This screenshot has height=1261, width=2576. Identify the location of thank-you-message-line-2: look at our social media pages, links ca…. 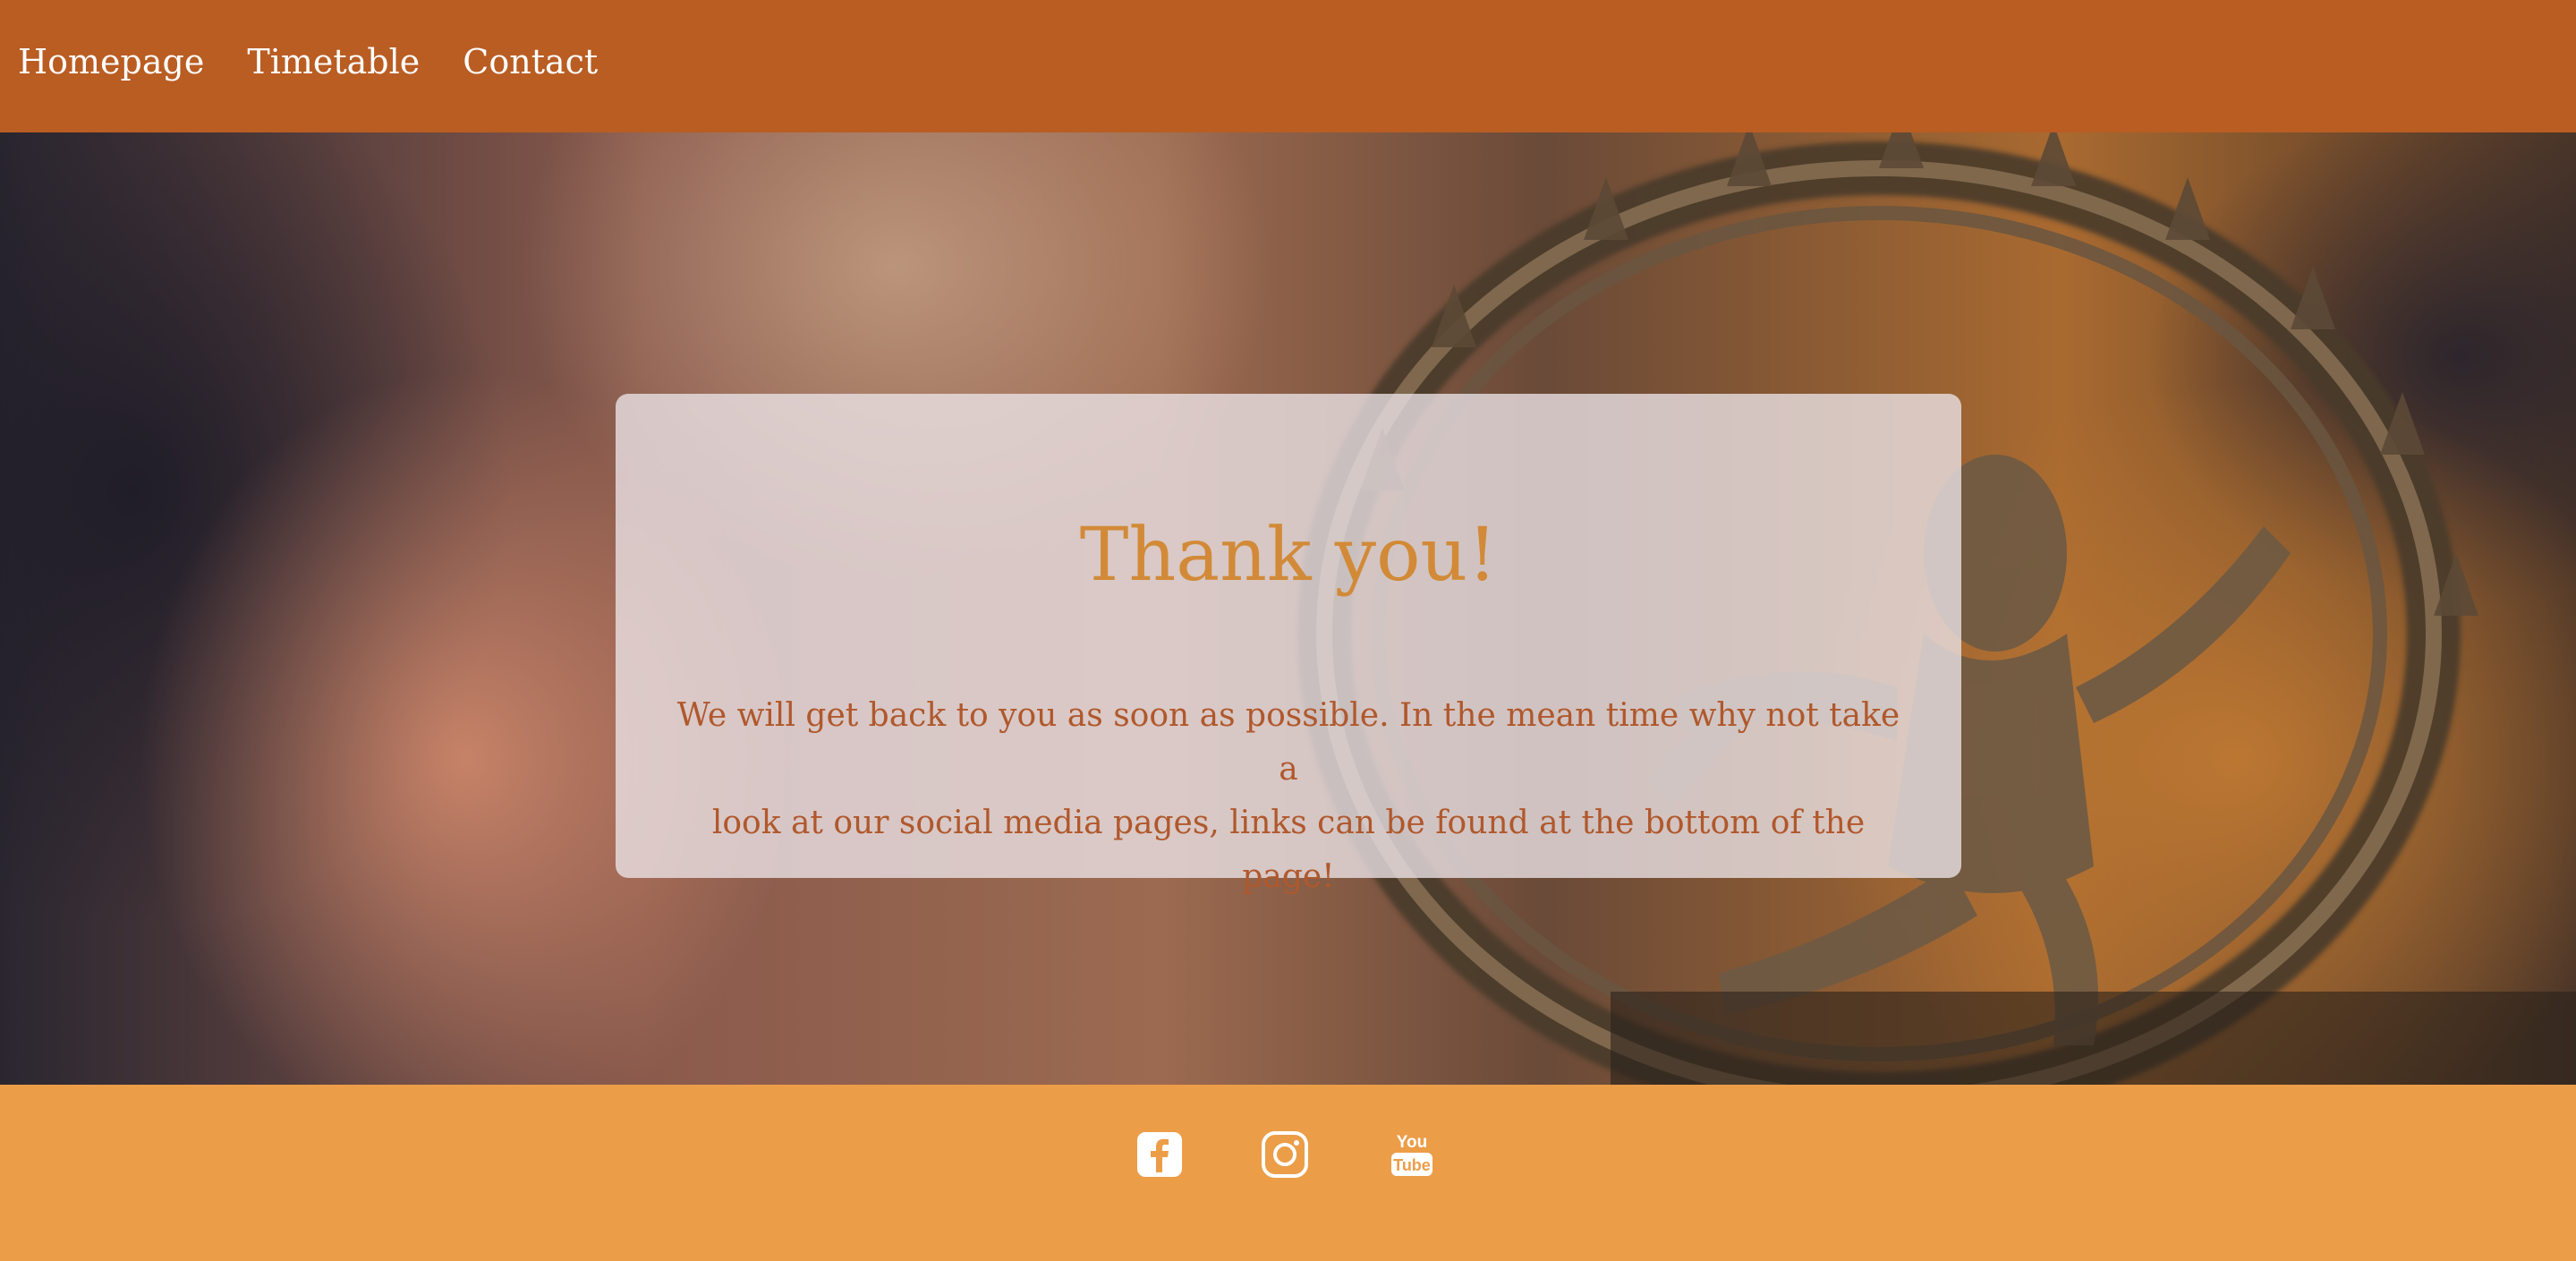
(1288, 850).